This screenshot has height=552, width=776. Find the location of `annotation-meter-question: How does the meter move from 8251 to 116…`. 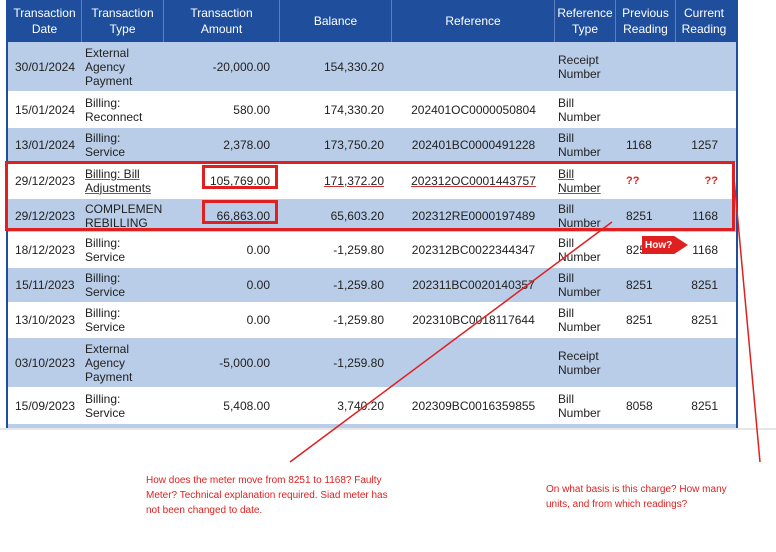

annotation-meter-question: How does the meter move from 8251 to 116… is located at coordinates (267, 495).